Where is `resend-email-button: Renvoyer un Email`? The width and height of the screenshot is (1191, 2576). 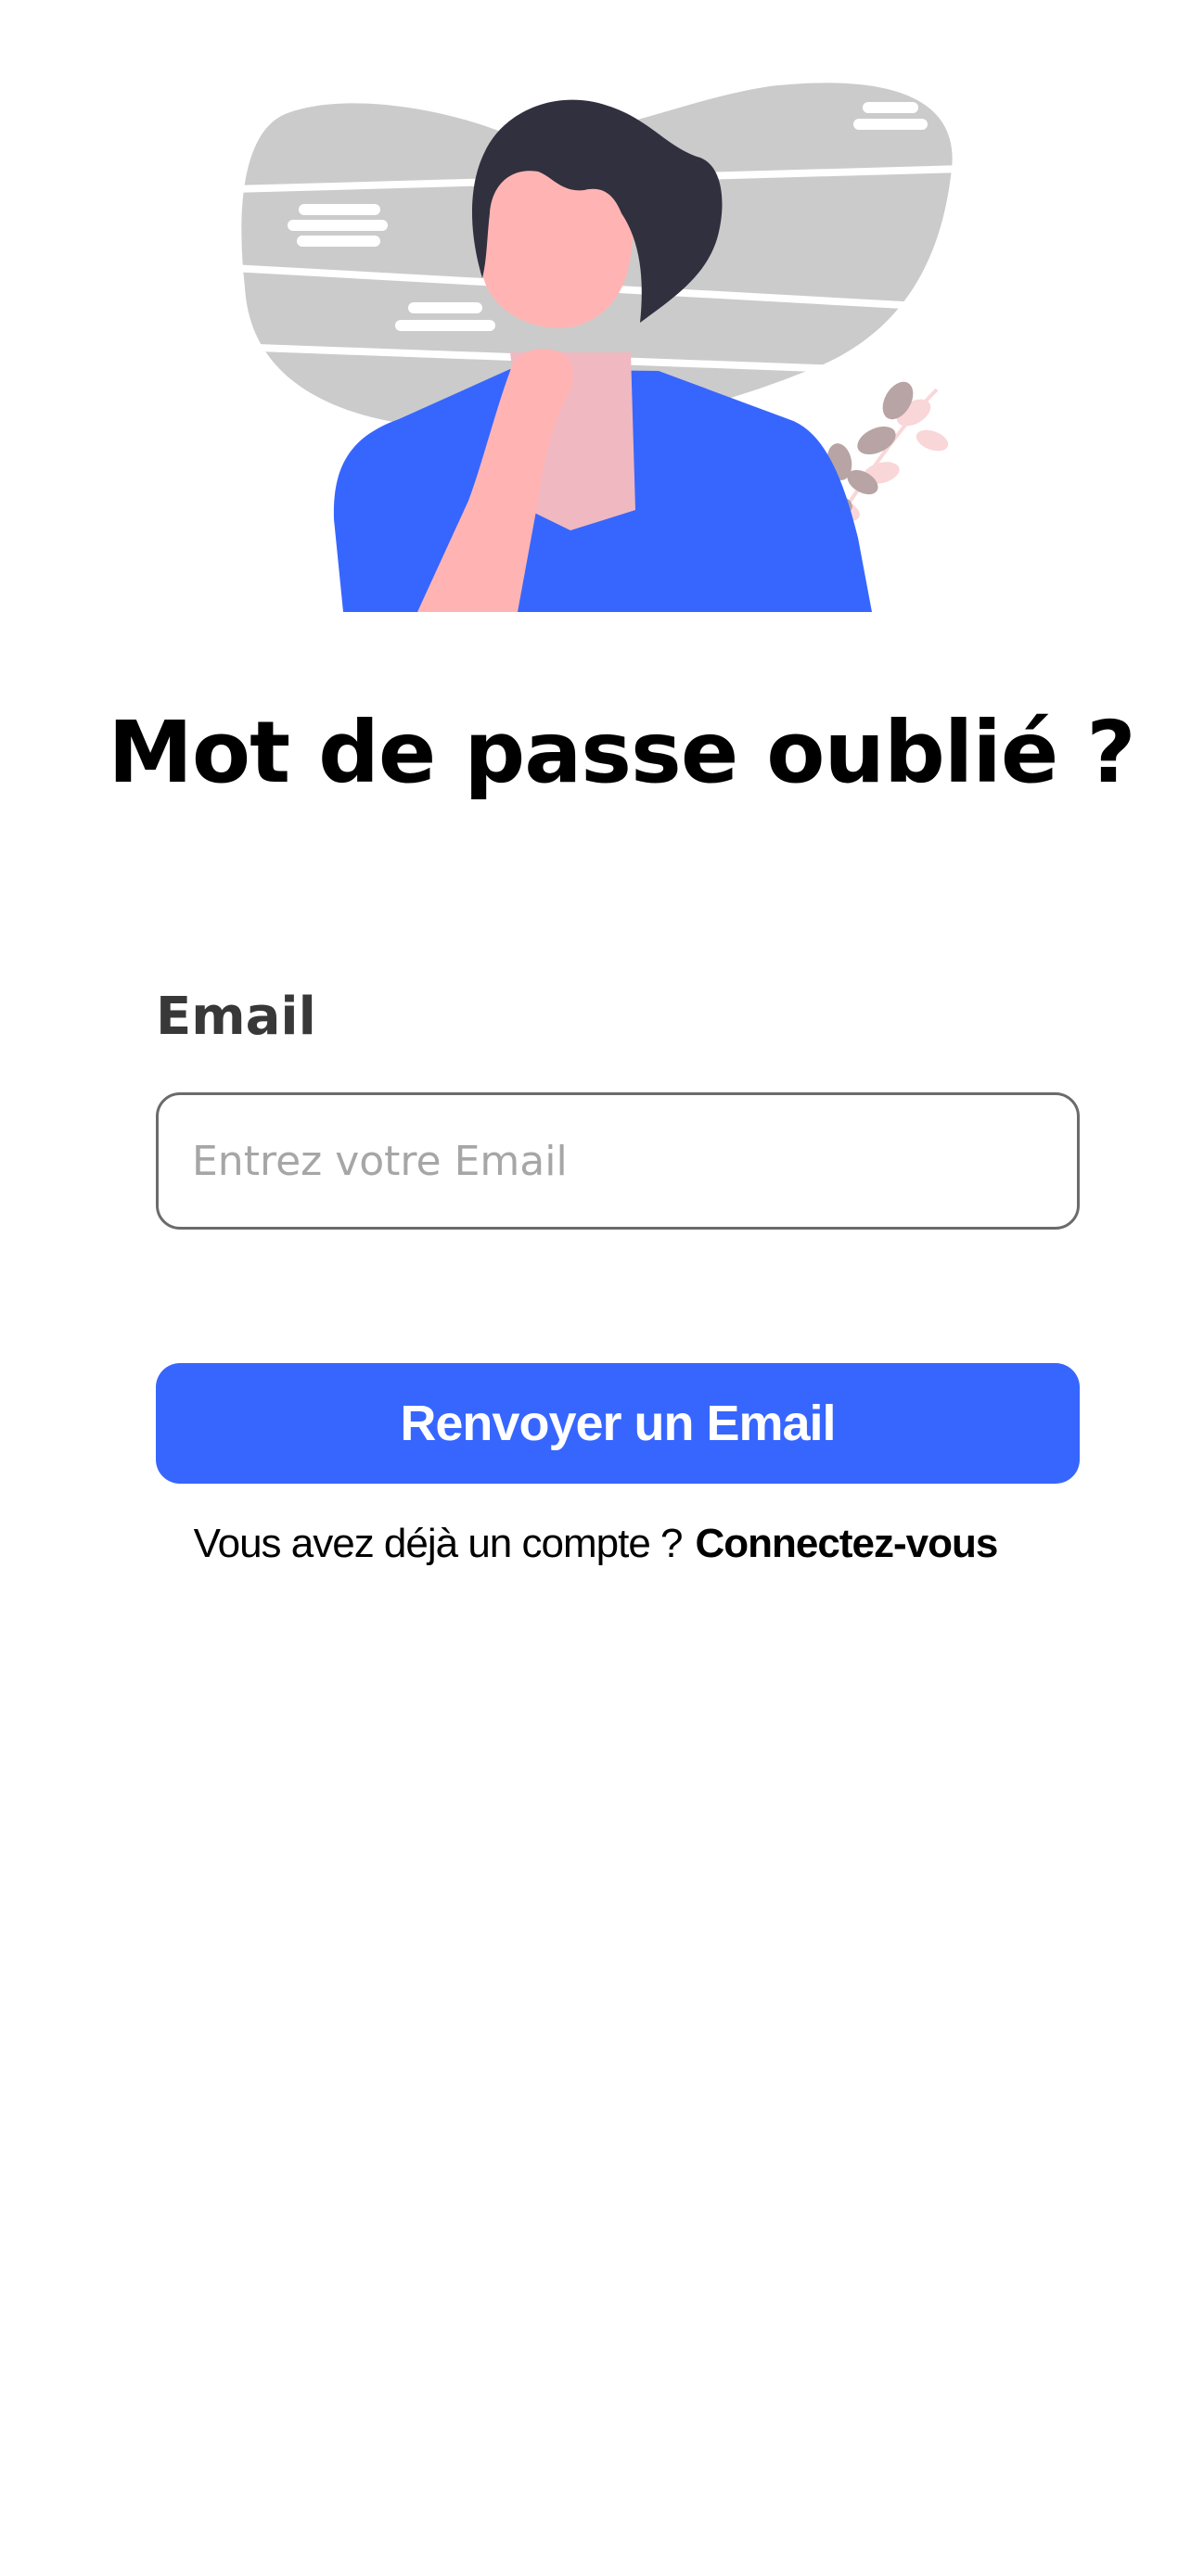 resend-email-button: Renvoyer un Email is located at coordinates (618, 1424).